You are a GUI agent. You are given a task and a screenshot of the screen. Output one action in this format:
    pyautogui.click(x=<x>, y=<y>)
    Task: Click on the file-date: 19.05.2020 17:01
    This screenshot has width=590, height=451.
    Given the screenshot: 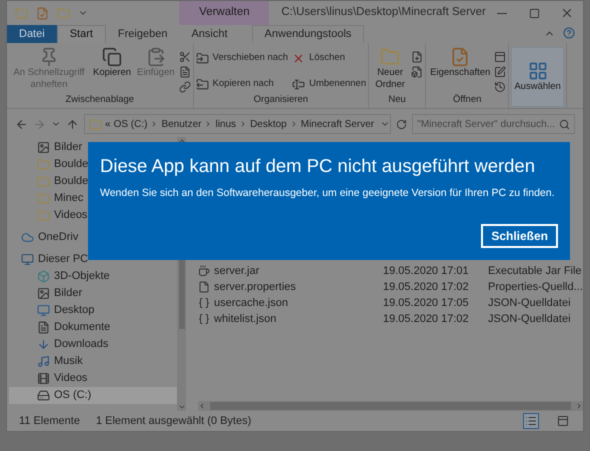 What is the action you would take?
    pyautogui.click(x=426, y=271)
    